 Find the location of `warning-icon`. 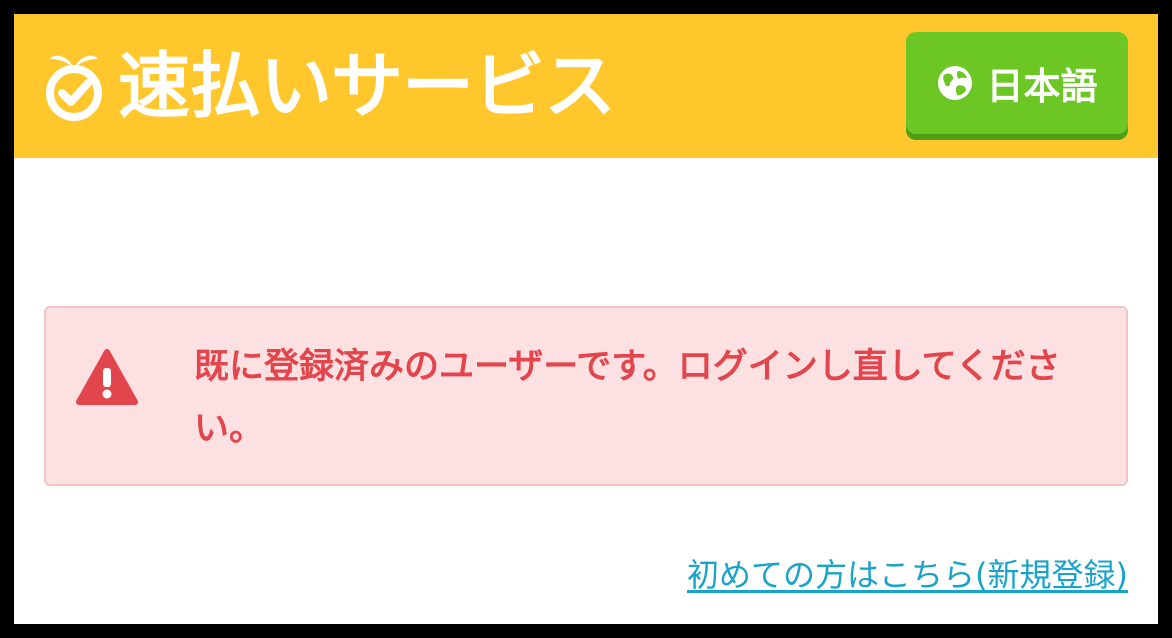

warning-icon is located at coordinates (107, 377).